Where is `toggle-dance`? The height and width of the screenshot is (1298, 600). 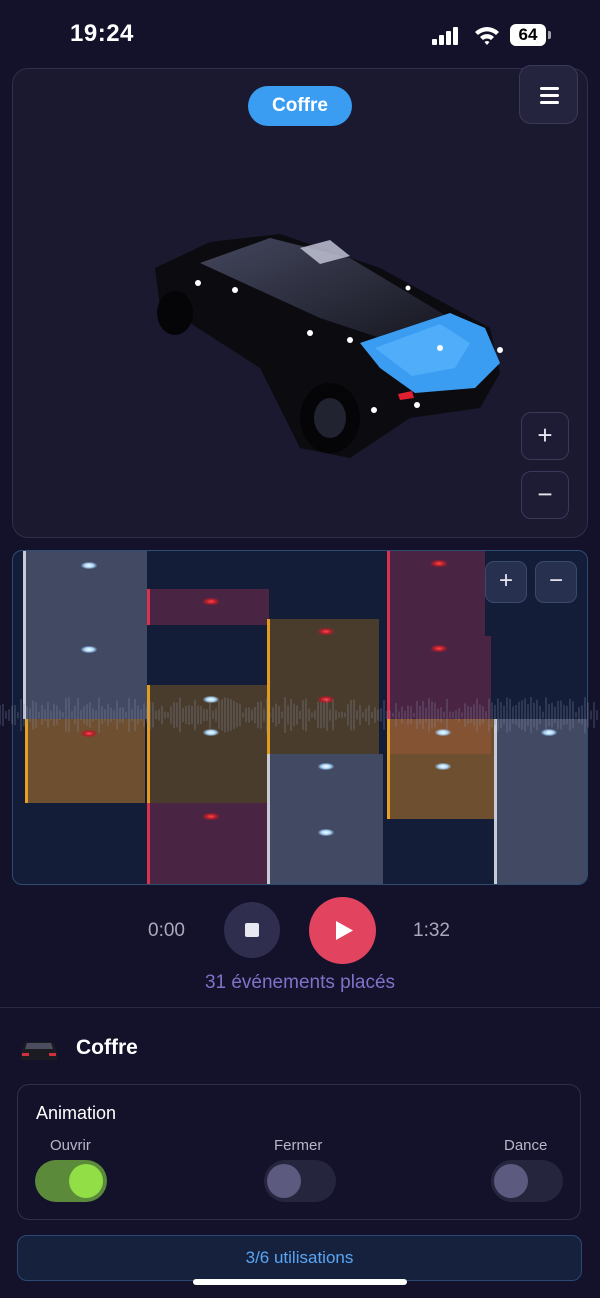
toggle-dance is located at coordinates (527, 1181).